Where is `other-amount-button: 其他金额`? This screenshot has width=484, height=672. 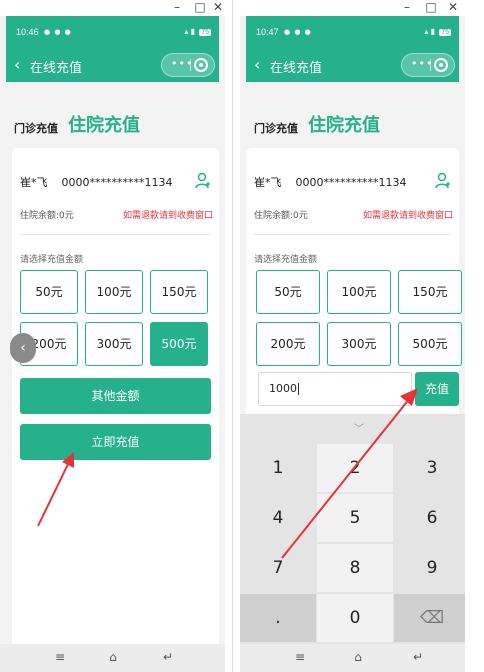
other-amount-button: 其他金额 is located at coordinates (115, 396).